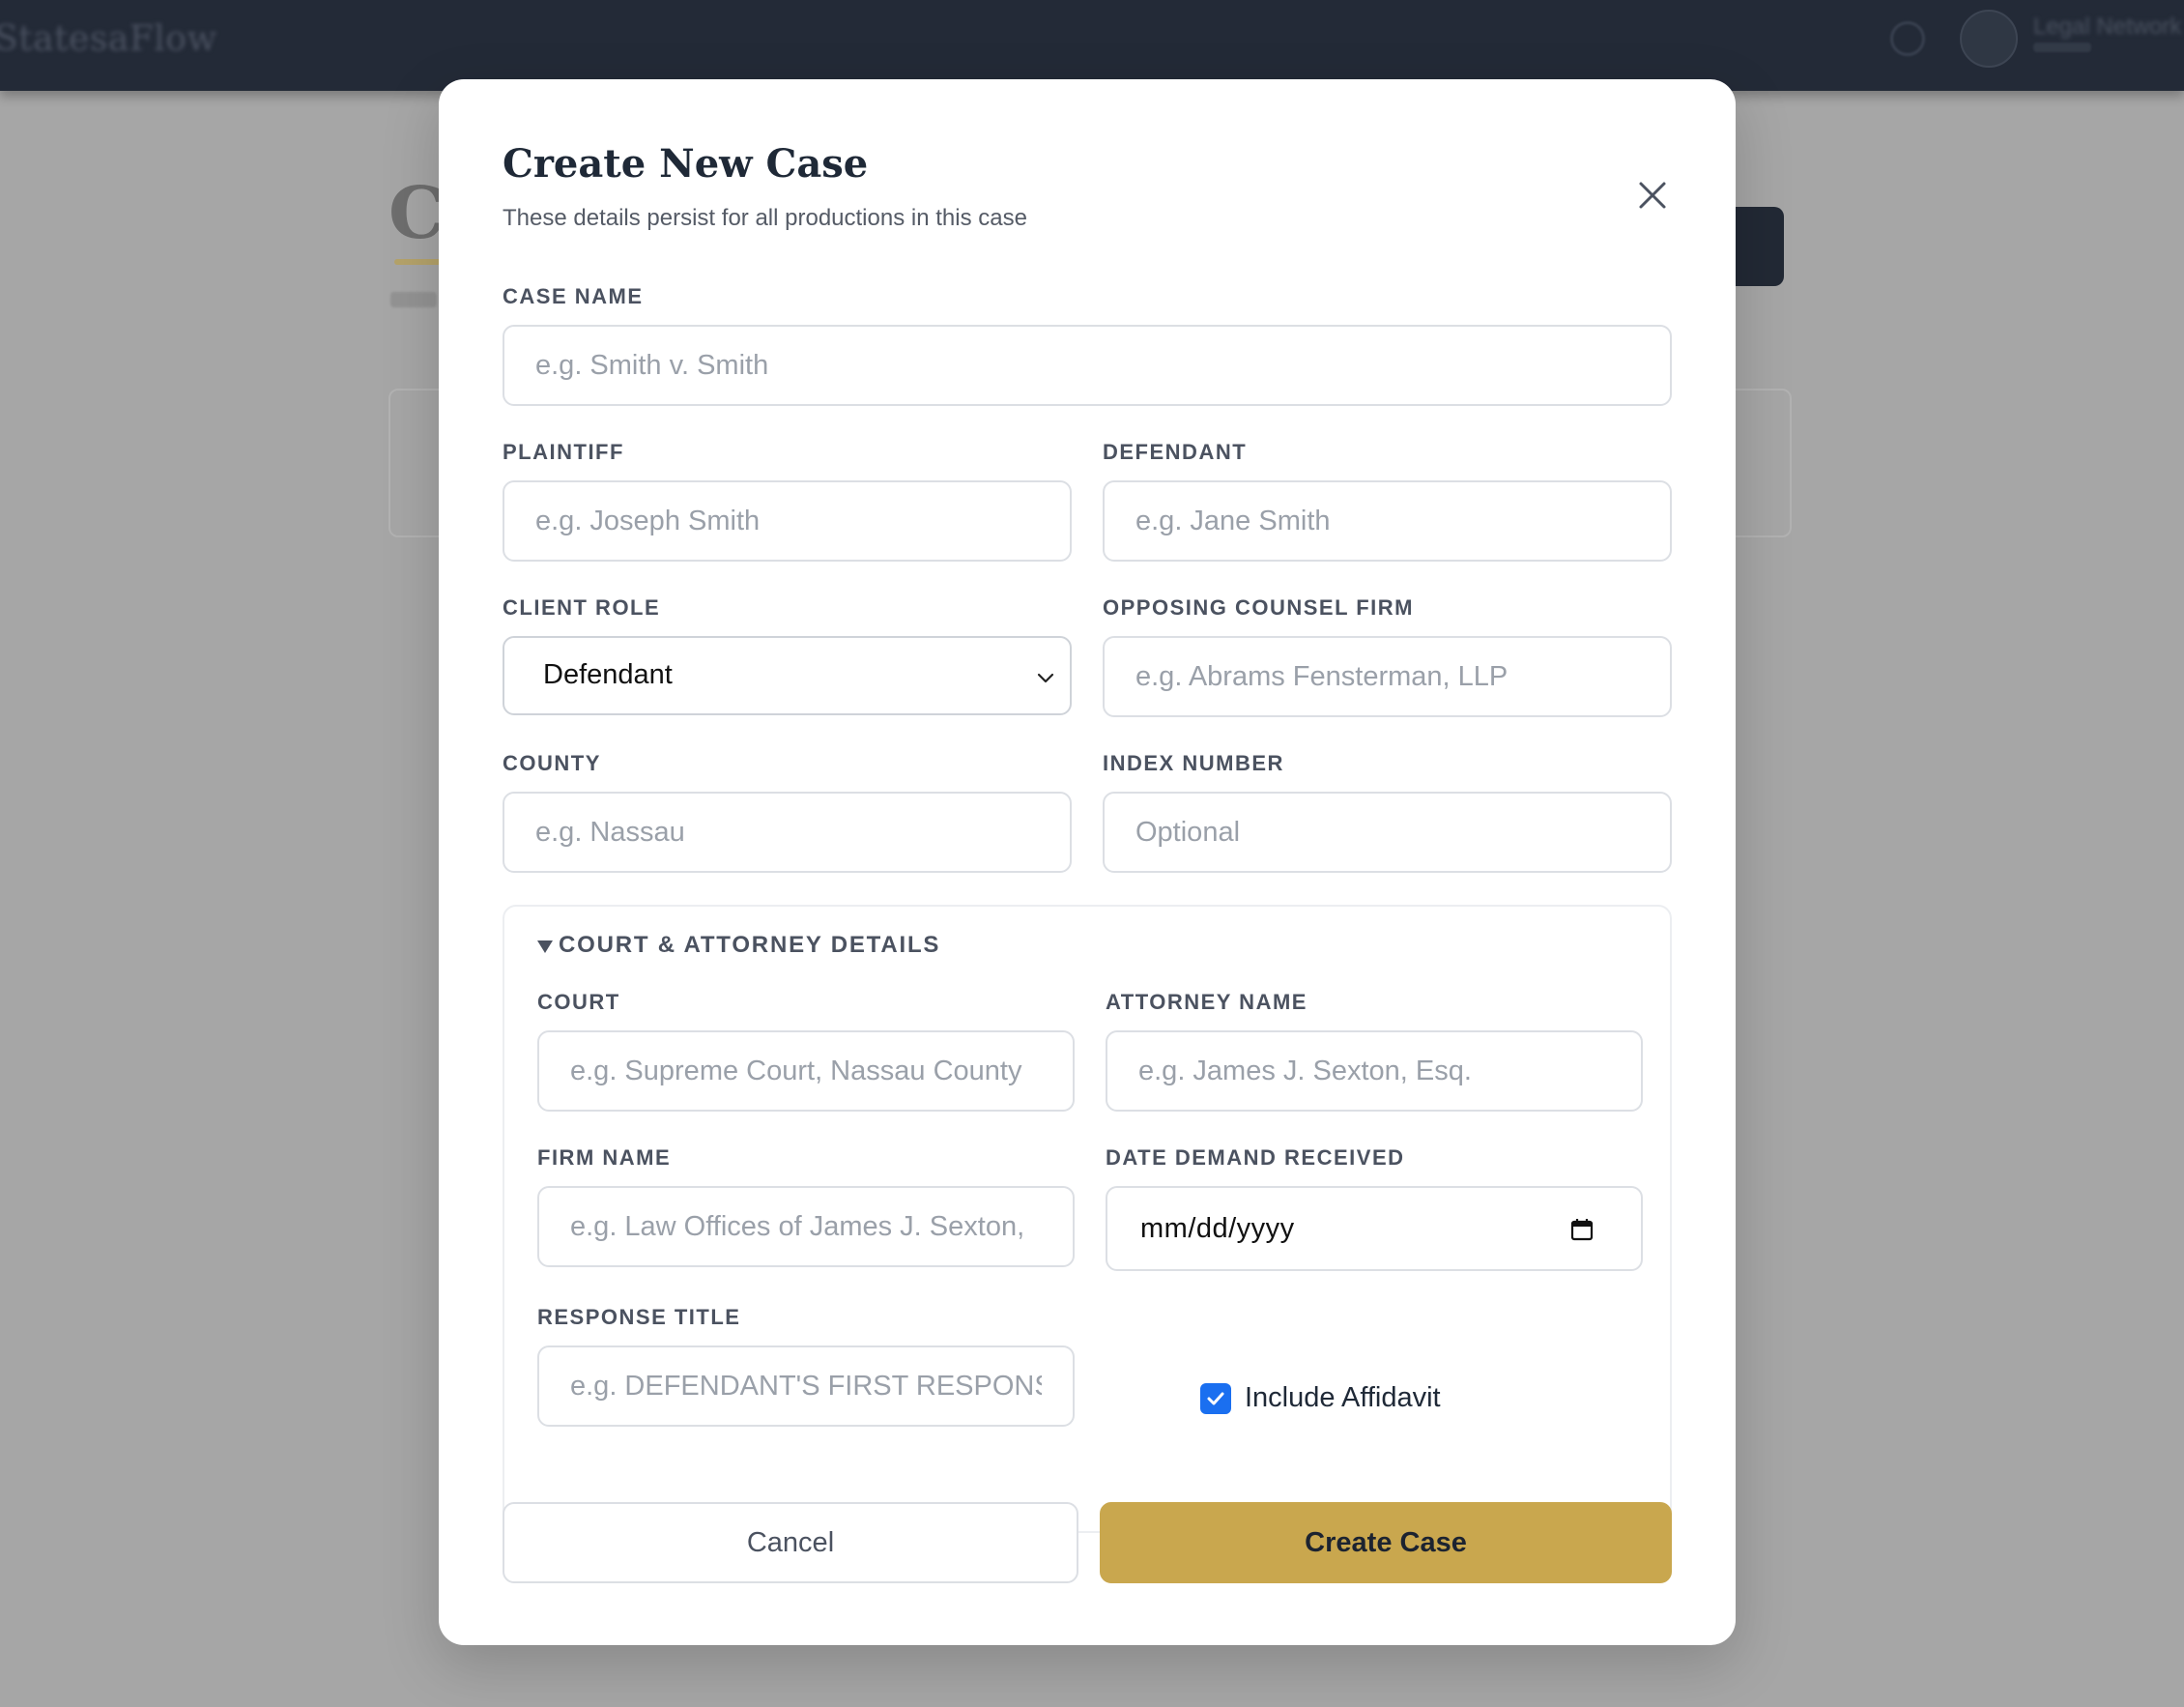  I want to click on attorney-name-input, so click(1375, 1071).